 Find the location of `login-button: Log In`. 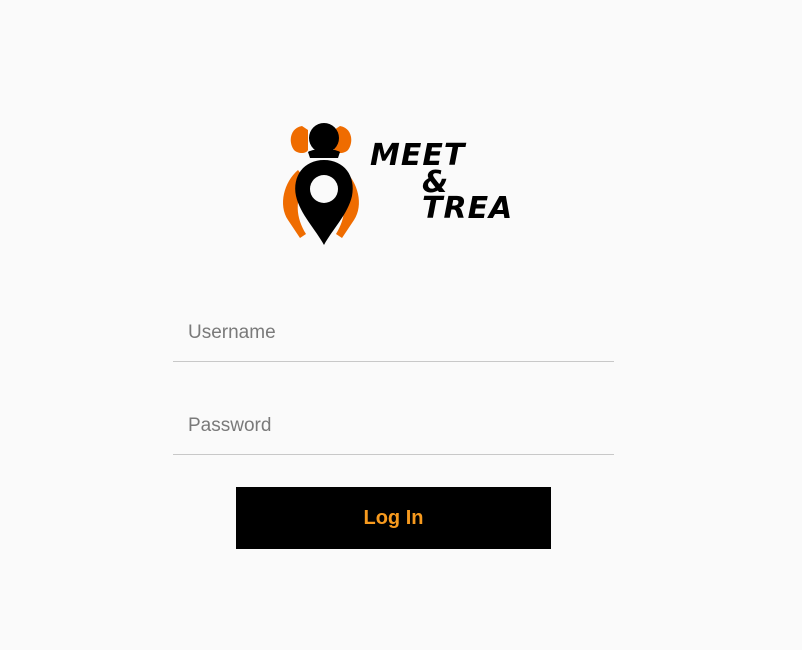

login-button: Log In is located at coordinates (393, 518).